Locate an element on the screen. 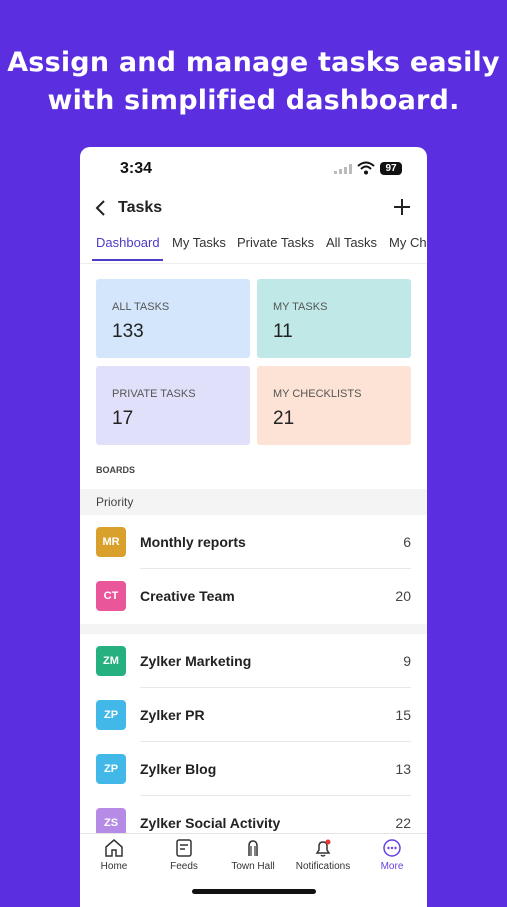 The height and width of the screenshot is (907, 507). nav-home: Home is located at coordinates (114, 855).